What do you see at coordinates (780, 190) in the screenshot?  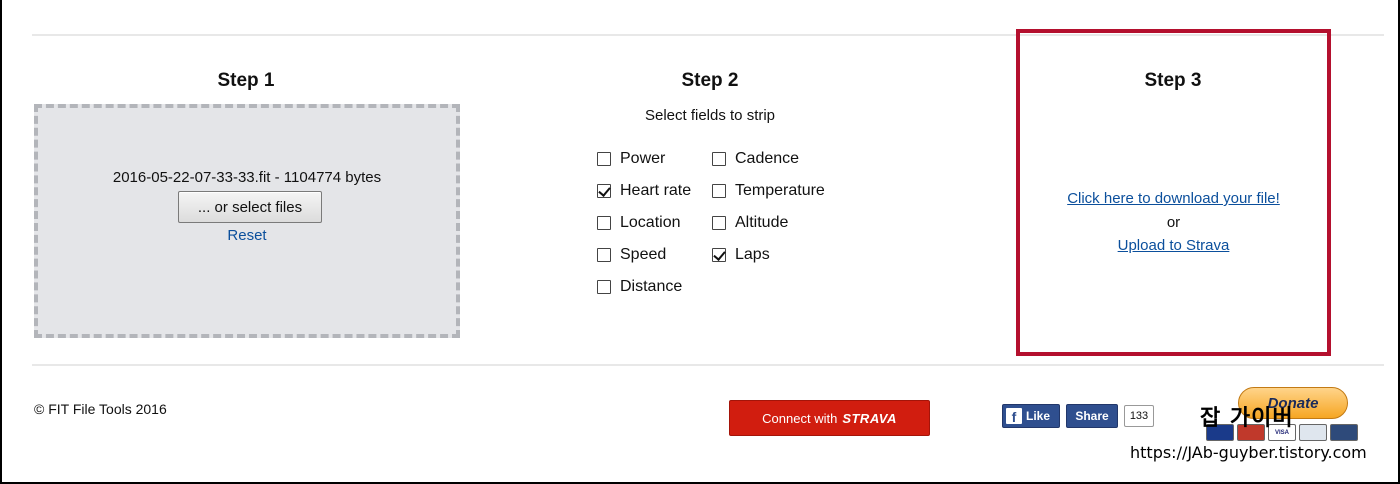 I see `field-label: Temperature` at bounding box center [780, 190].